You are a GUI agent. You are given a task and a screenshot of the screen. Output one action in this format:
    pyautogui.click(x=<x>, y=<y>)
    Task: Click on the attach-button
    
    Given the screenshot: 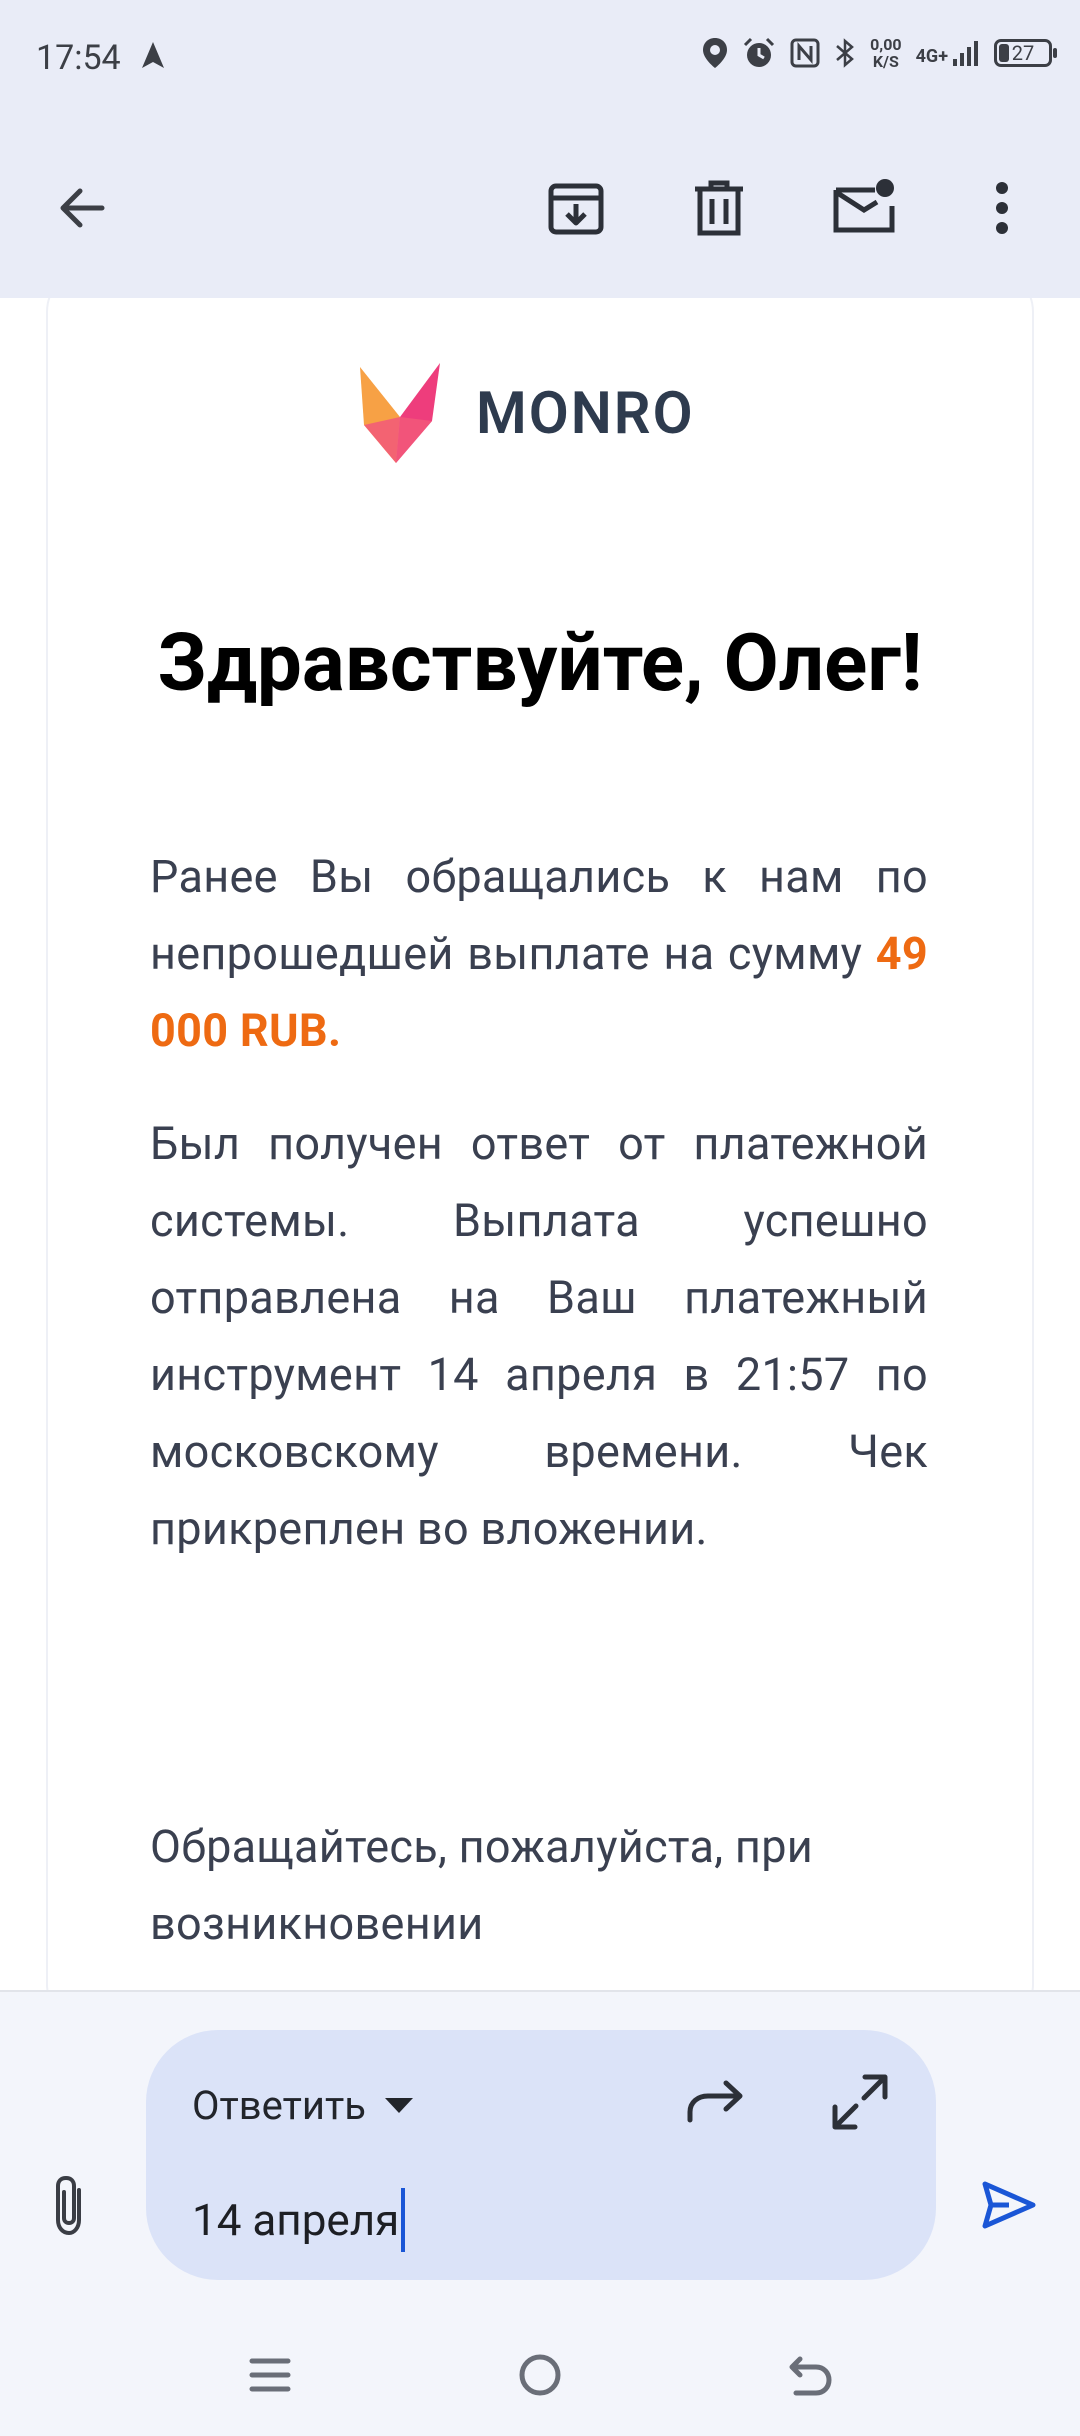 What is the action you would take?
    pyautogui.click(x=69, y=2206)
    